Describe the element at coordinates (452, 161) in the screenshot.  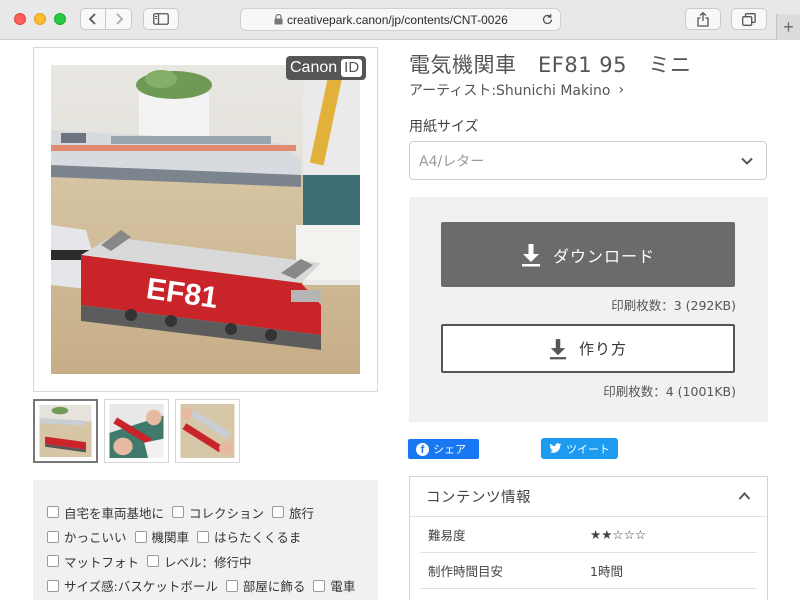
I see `paper-size-value: A4/レター` at that location.